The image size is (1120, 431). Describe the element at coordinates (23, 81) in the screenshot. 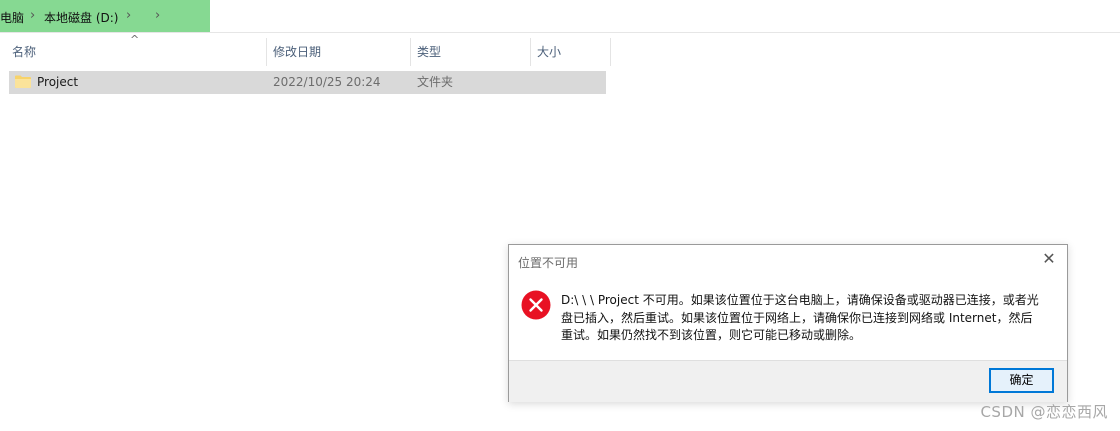

I see `folder-icon` at that location.